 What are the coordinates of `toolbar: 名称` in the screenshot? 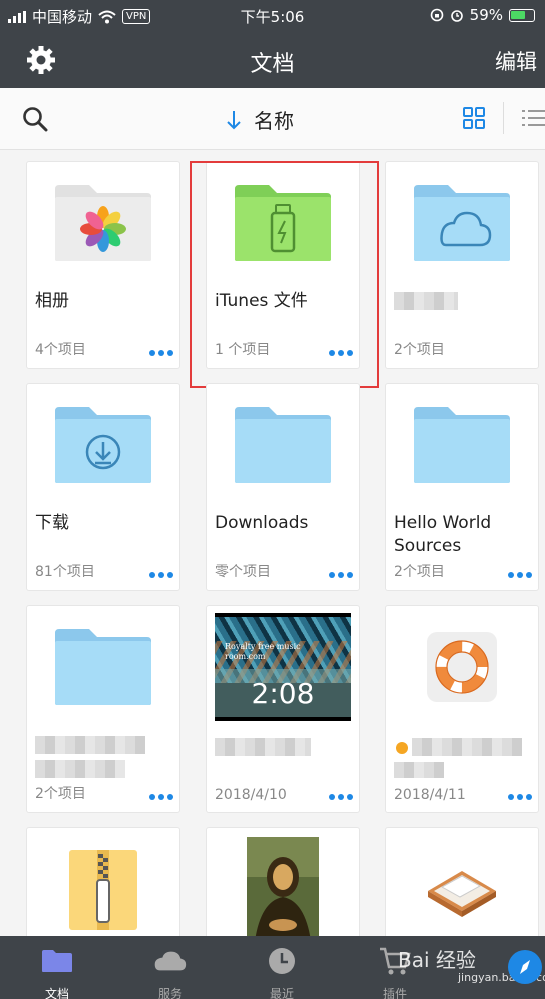 It's located at (272, 119).